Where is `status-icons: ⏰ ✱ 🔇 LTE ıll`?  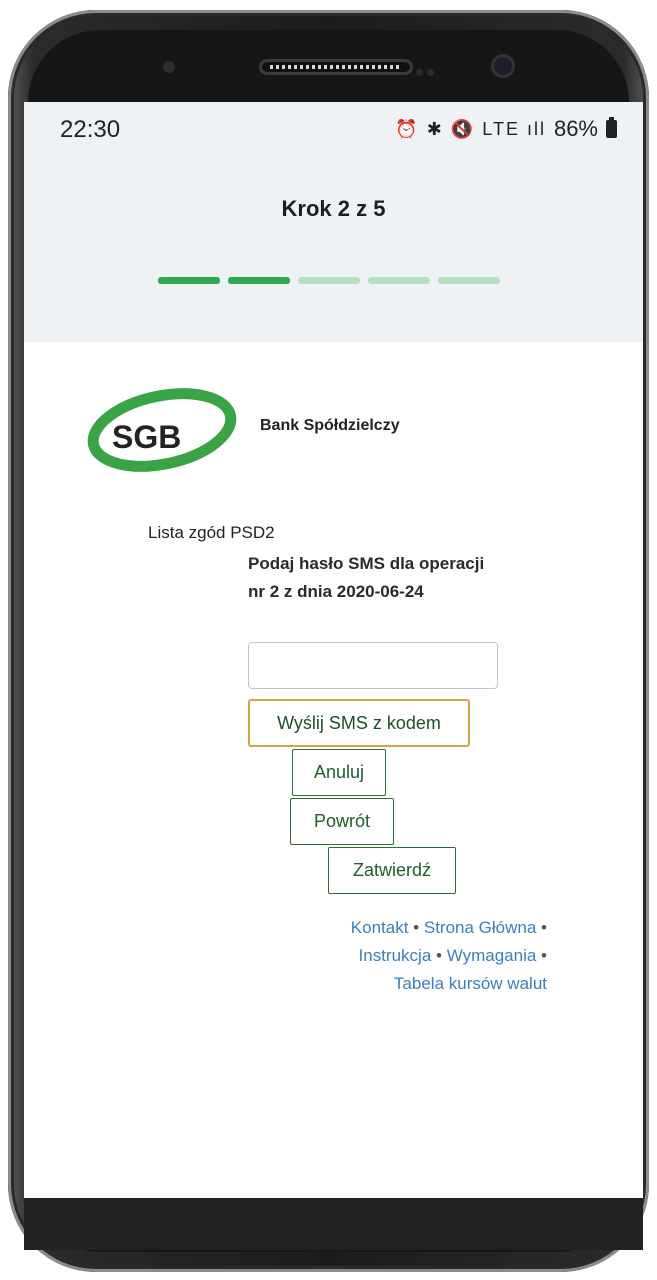
status-icons: ⏰ ✱ 🔇 LTE ıll is located at coordinates (470, 128).